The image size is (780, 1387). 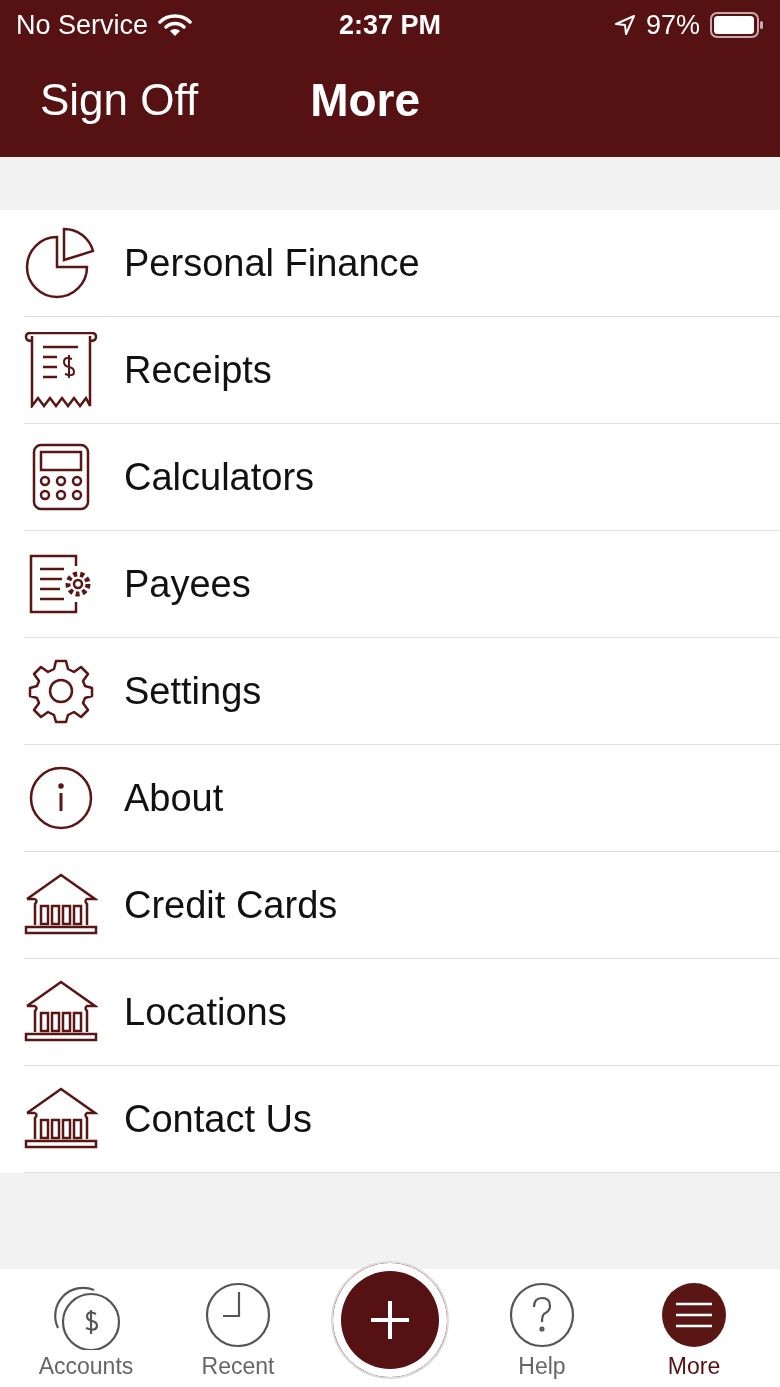 I want to click on tab-item: Help, so click(x=542, y=1324).